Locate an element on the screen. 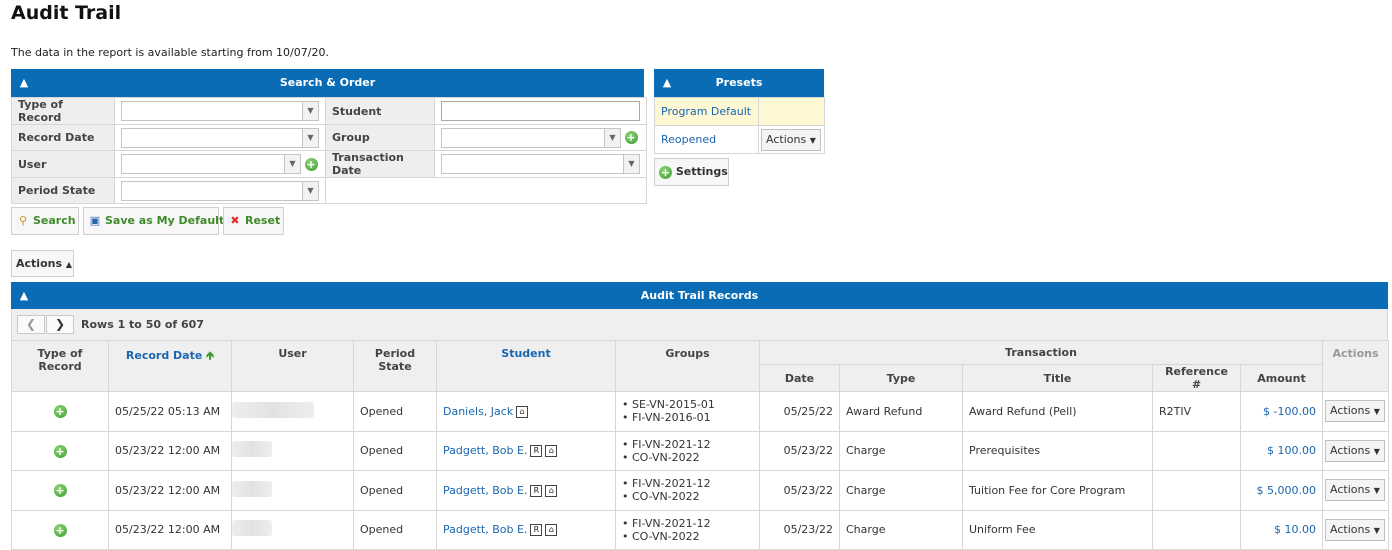  add-group-icon: + is located at coordinates (631, 137).